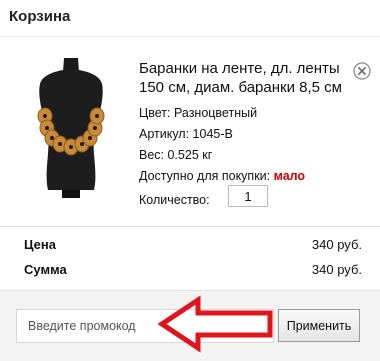 The width and height of the screenshot is (380, 361). I want to click on price-label: Цена, so click(40, 244).